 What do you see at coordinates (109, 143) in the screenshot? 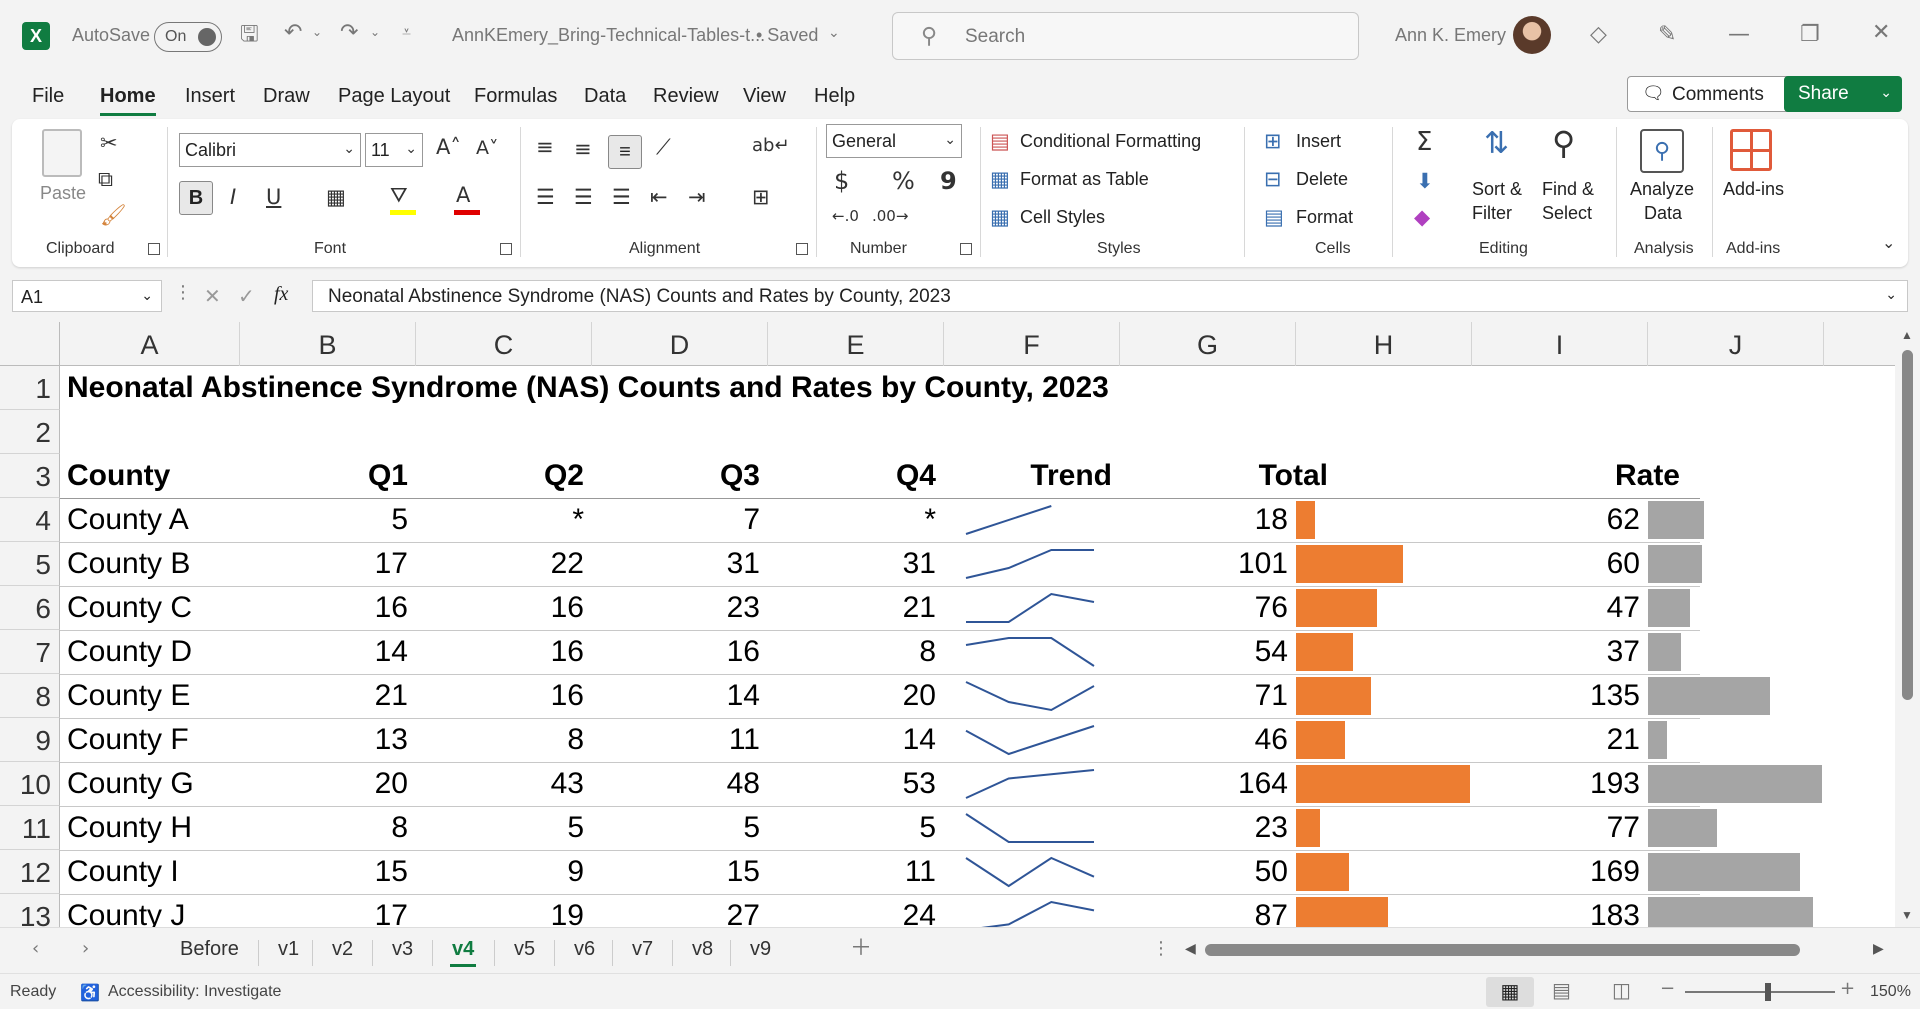
I see `cut-icon: ✂` at bounding box center [109, 143].